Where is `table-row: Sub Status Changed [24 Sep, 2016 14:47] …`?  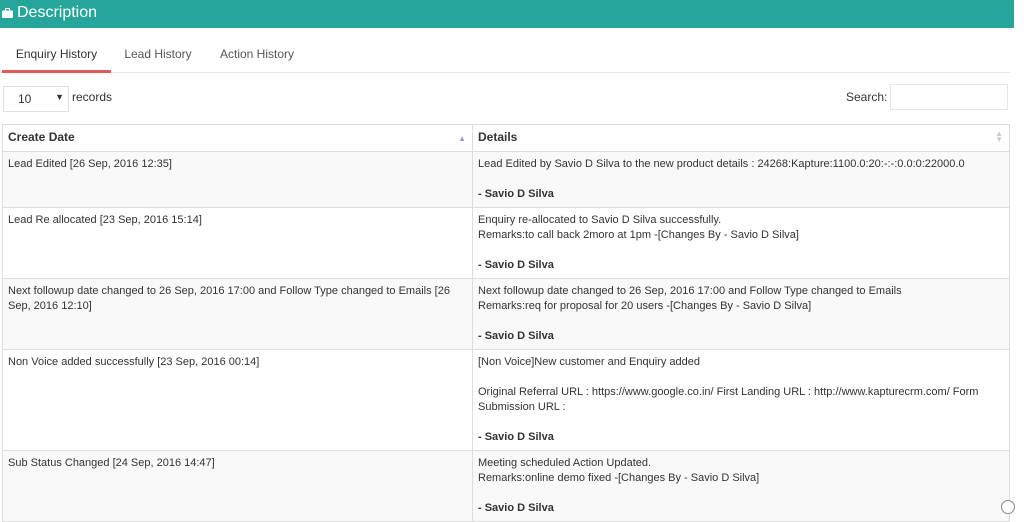
table-row: Sub Status Changed [24 Sep, 2016 14:47] … is located at coordinates (506, 486).